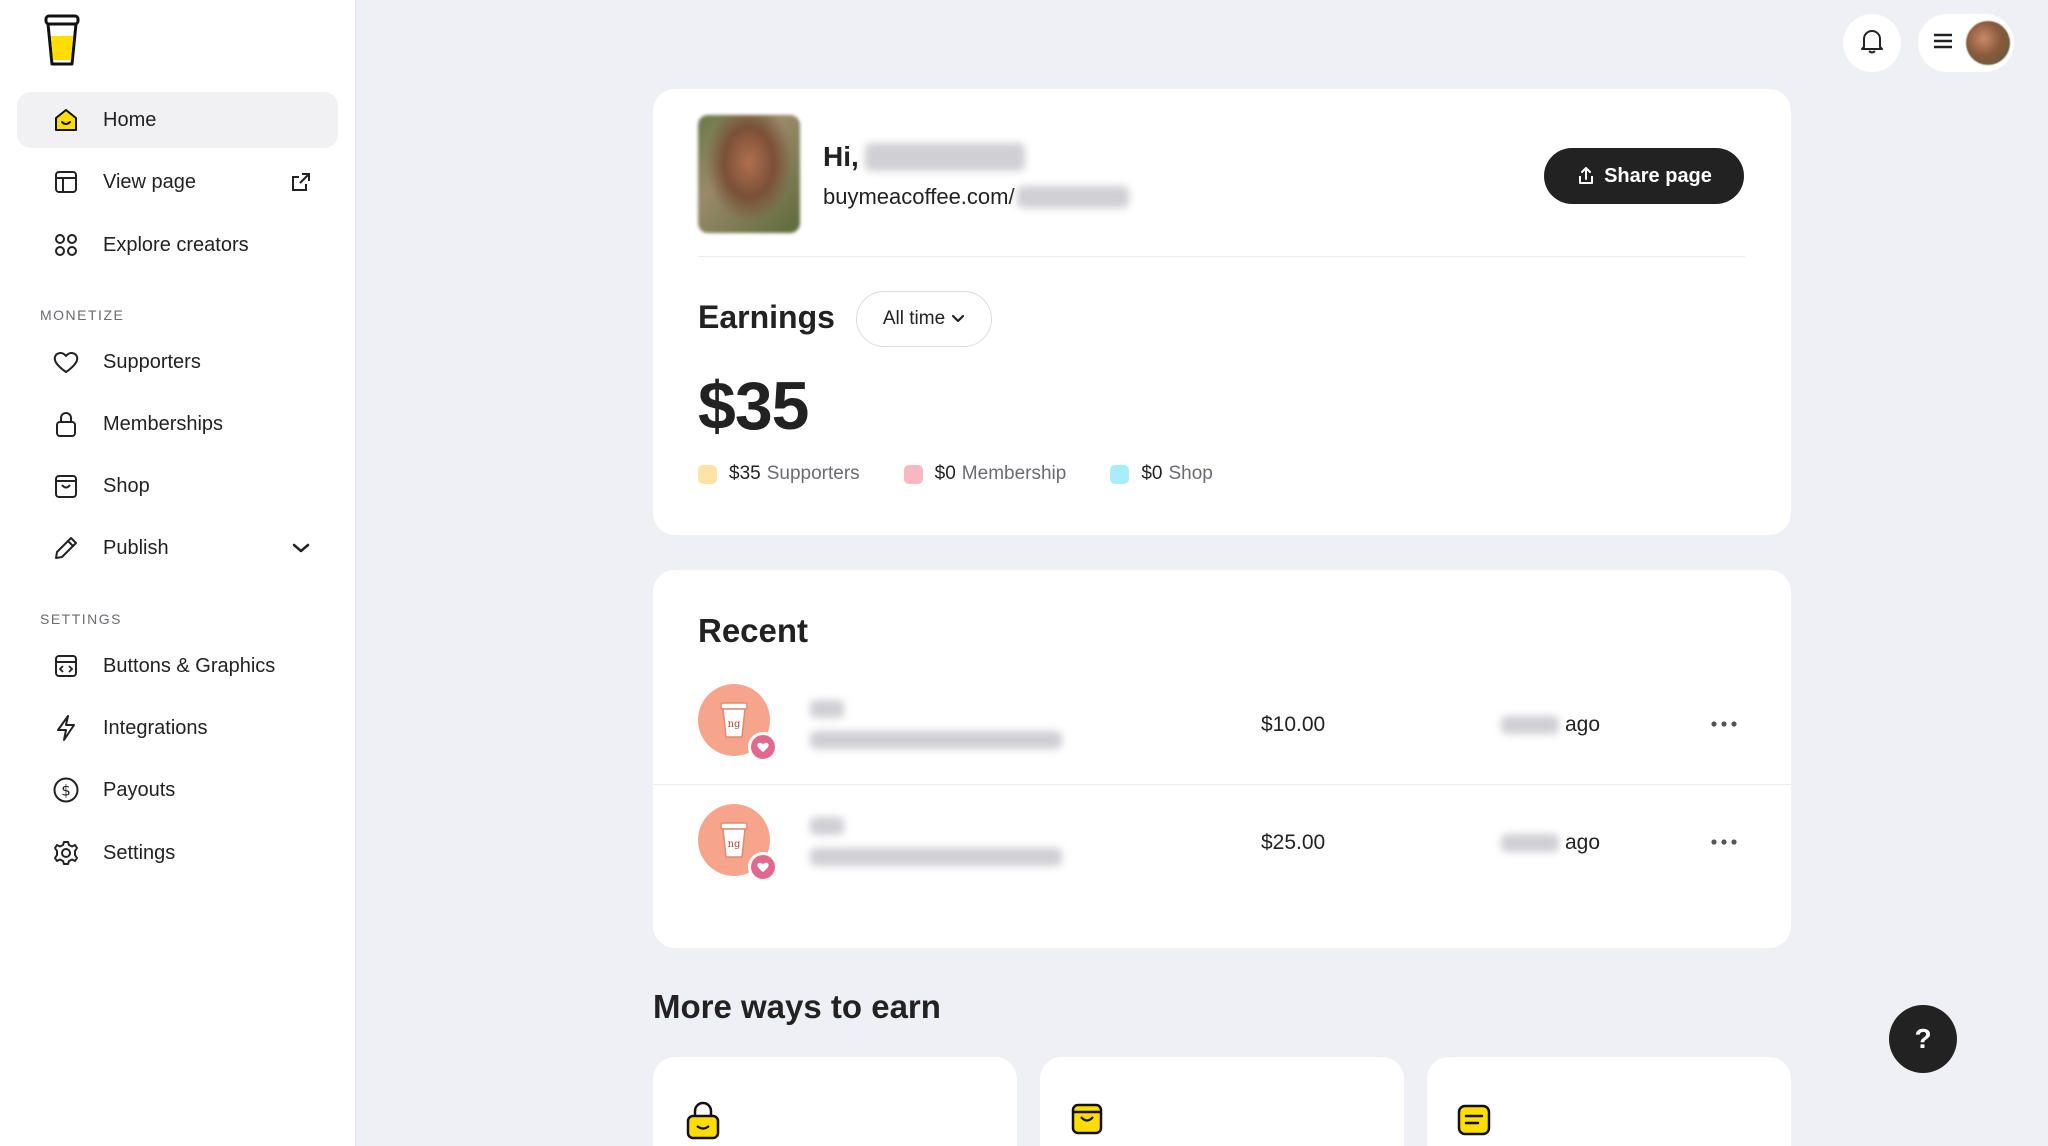 The width and height of the screenshot is (2048, 1146). I want to click on recent-title: Recent, so click(753, 630).